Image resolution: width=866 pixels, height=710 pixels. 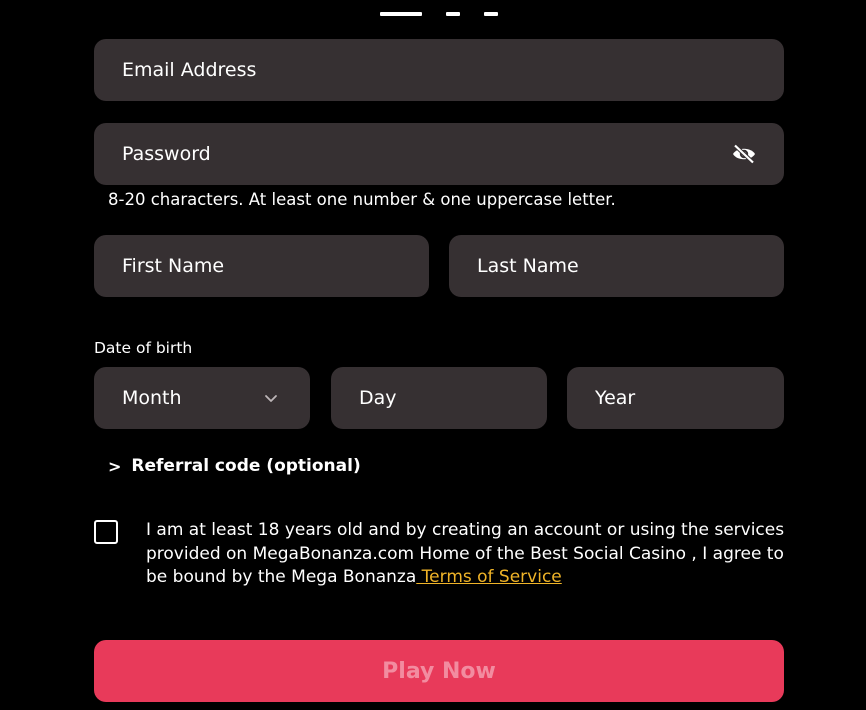 I want to click on referral-code-toggle: > Referral code (optional), so click(x=234, y=466).